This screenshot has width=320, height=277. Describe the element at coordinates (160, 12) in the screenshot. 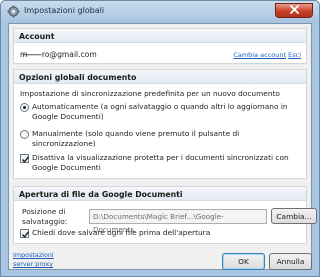

I see `title-bar: Impostazioni globali` at that location.